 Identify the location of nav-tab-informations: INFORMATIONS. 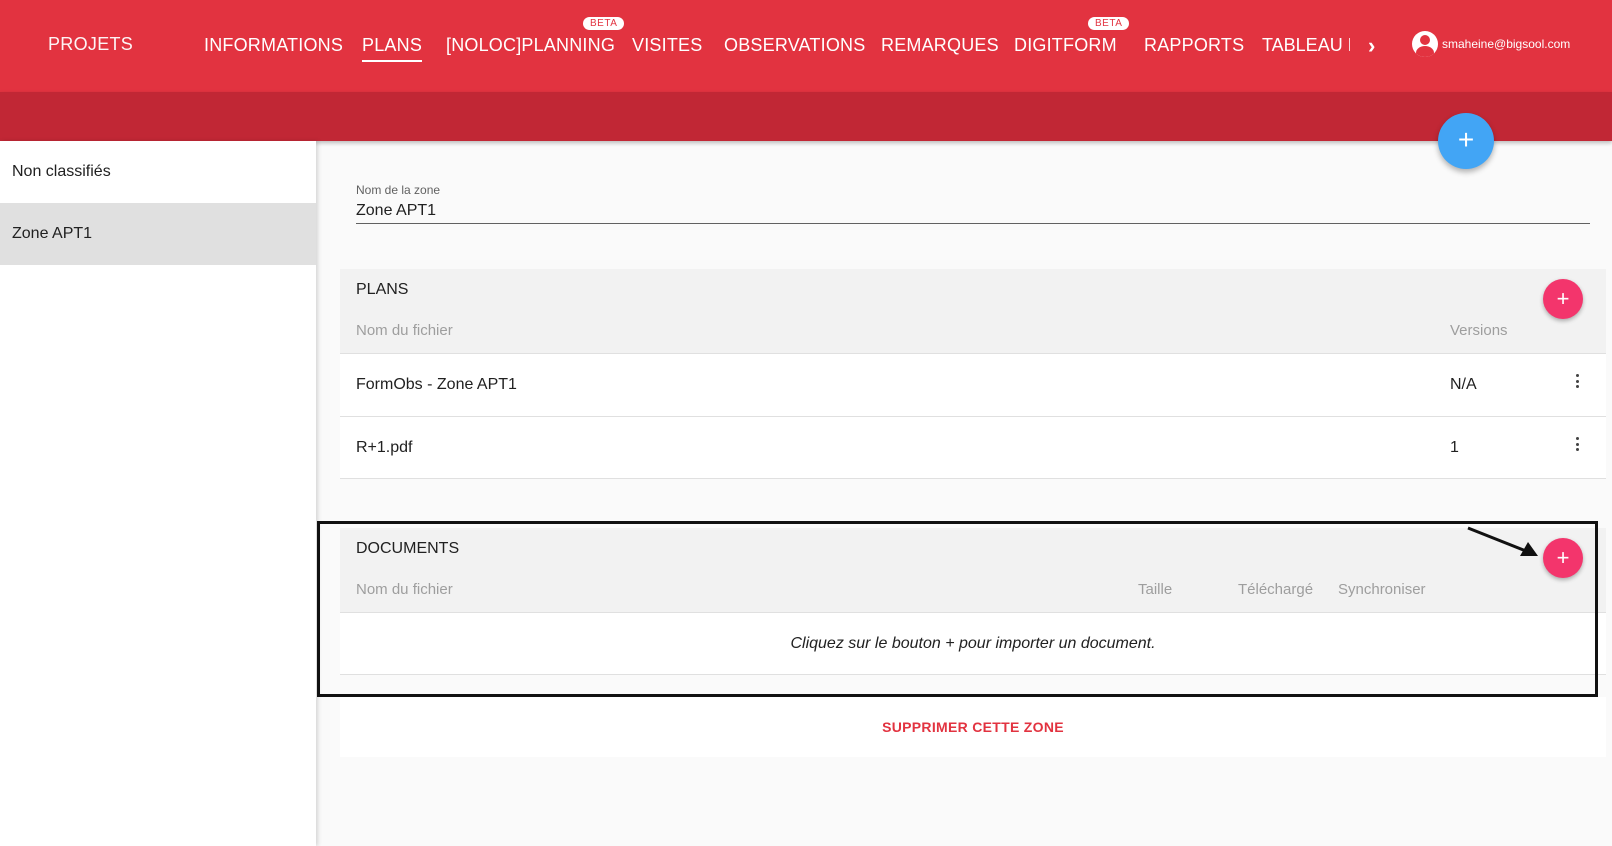
(273, 45).